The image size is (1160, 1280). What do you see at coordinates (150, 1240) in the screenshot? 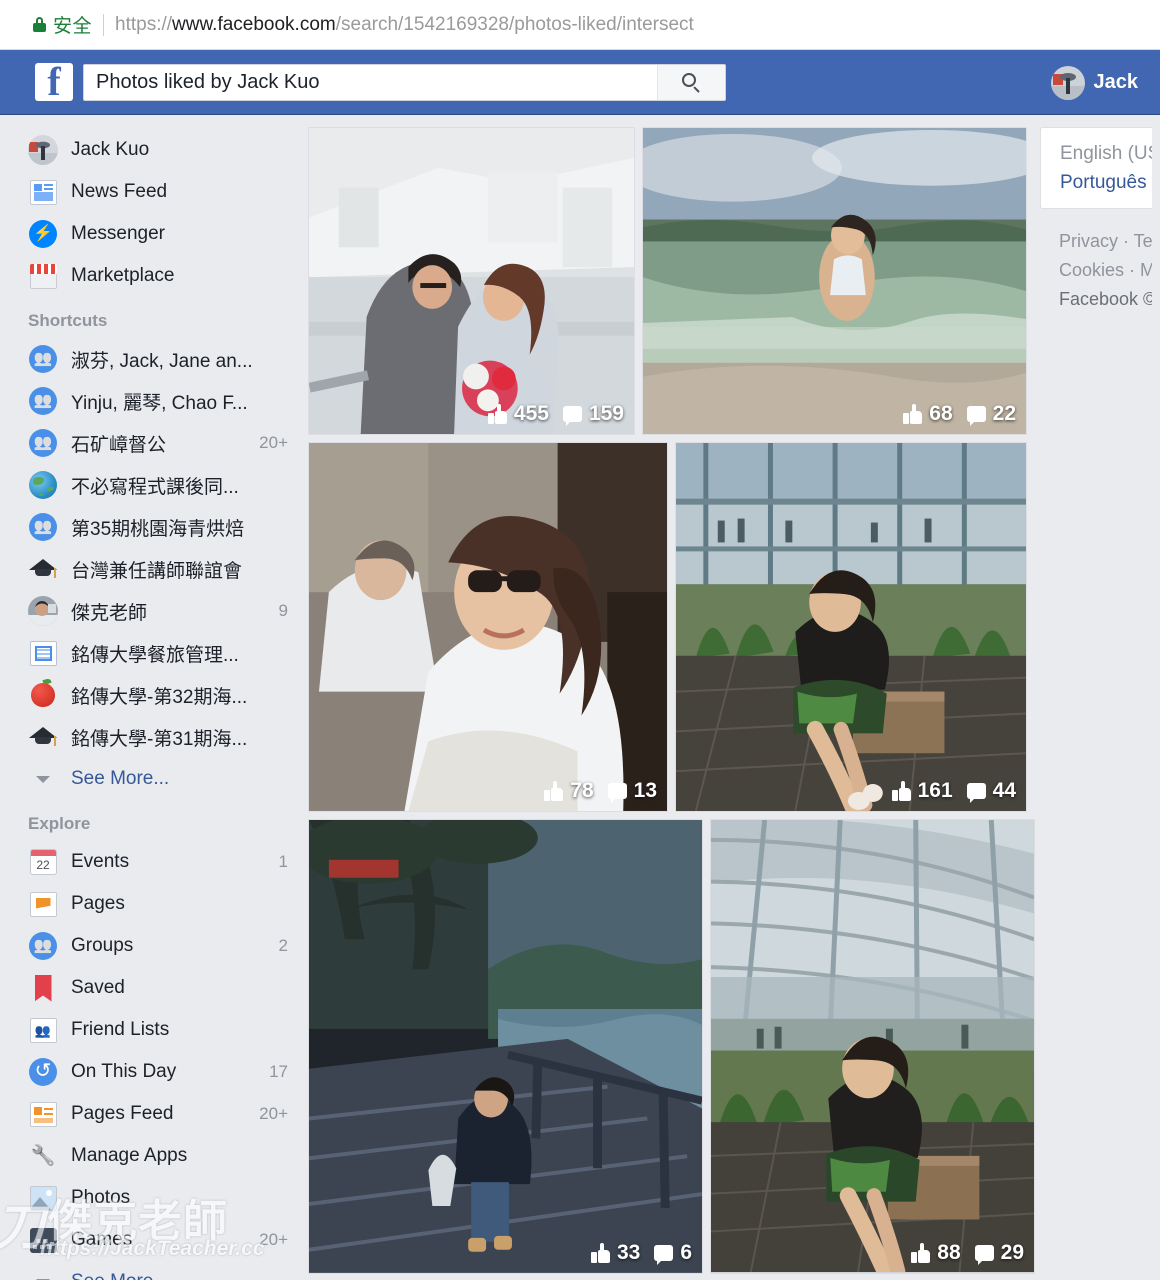
I see `sidebar-item-games: Games 20+` at bounding box center [150, 1240].